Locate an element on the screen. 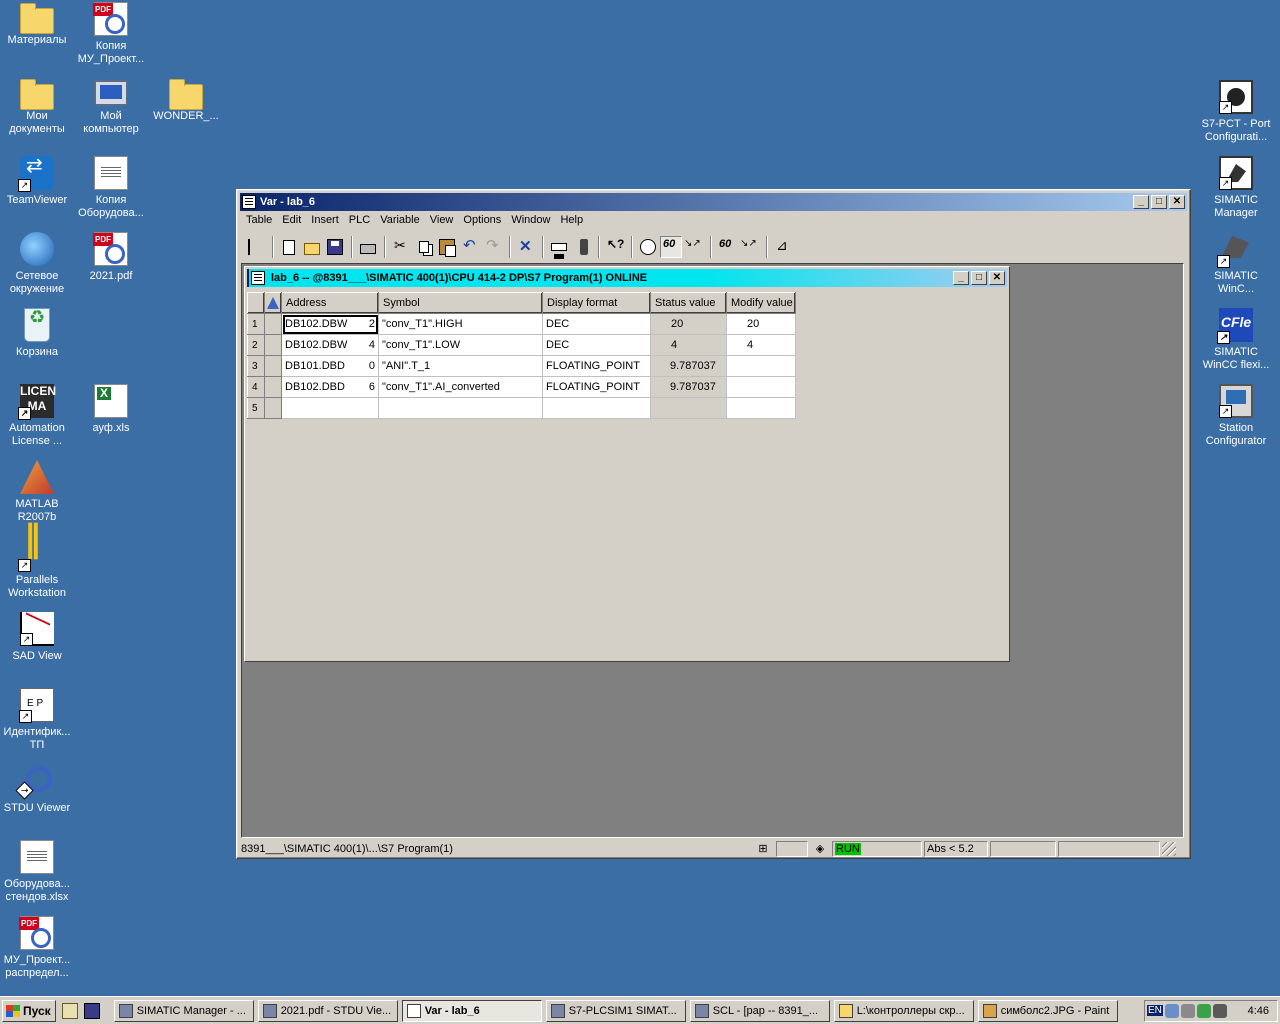  desktop-icon-parallels: Parallels Workstation is located at coordinates (37, 566).